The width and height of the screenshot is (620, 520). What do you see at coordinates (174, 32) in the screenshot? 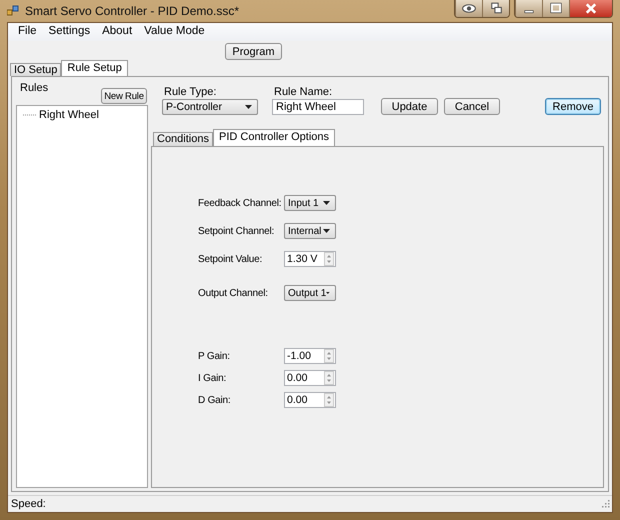
I see `menu-item: Value Mode` at bounding box center [174, 32].